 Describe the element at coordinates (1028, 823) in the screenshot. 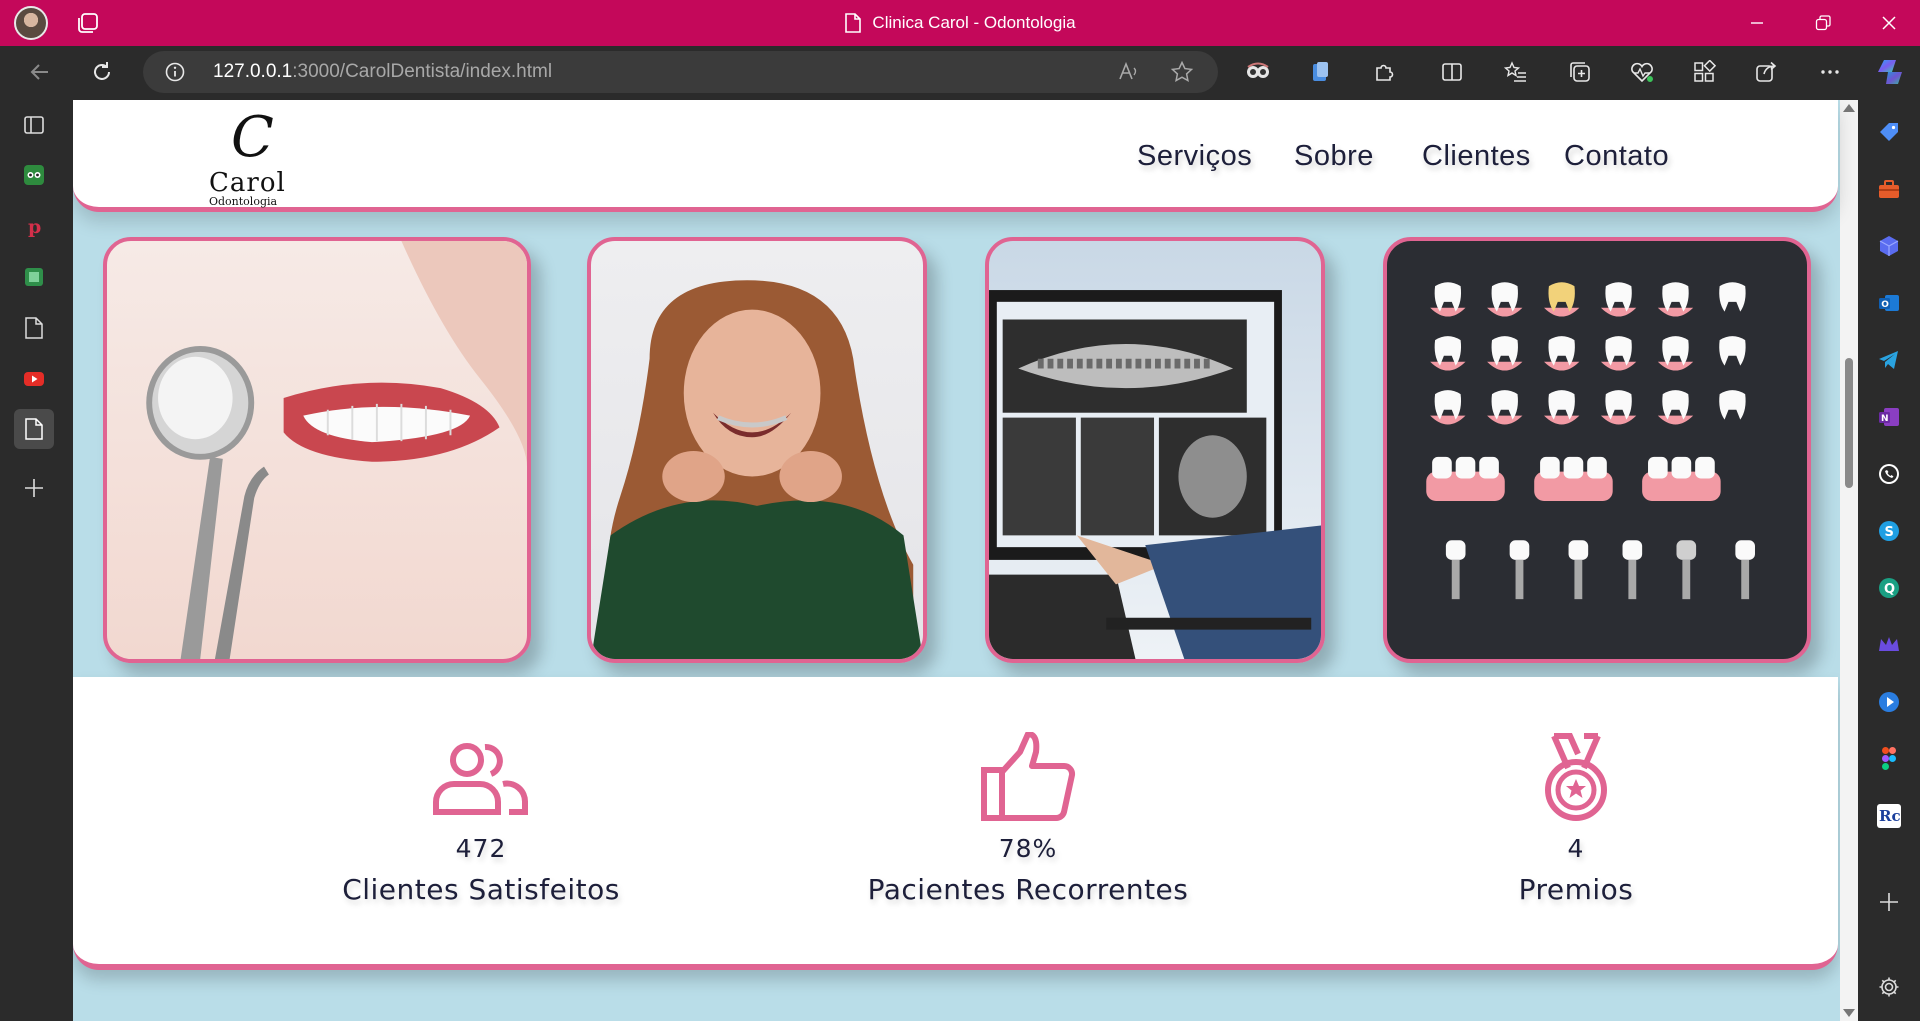

I see `stat-returning: 78% Pacientes Recorrentes` at that location.